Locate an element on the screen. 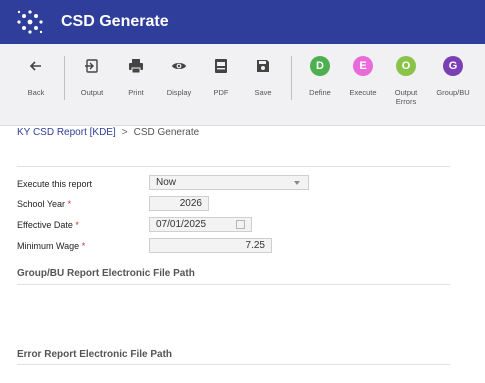 The width and height of the screenshot is (485, 383). output-errors-label: Output Errors is located at coordinates (406, 97).